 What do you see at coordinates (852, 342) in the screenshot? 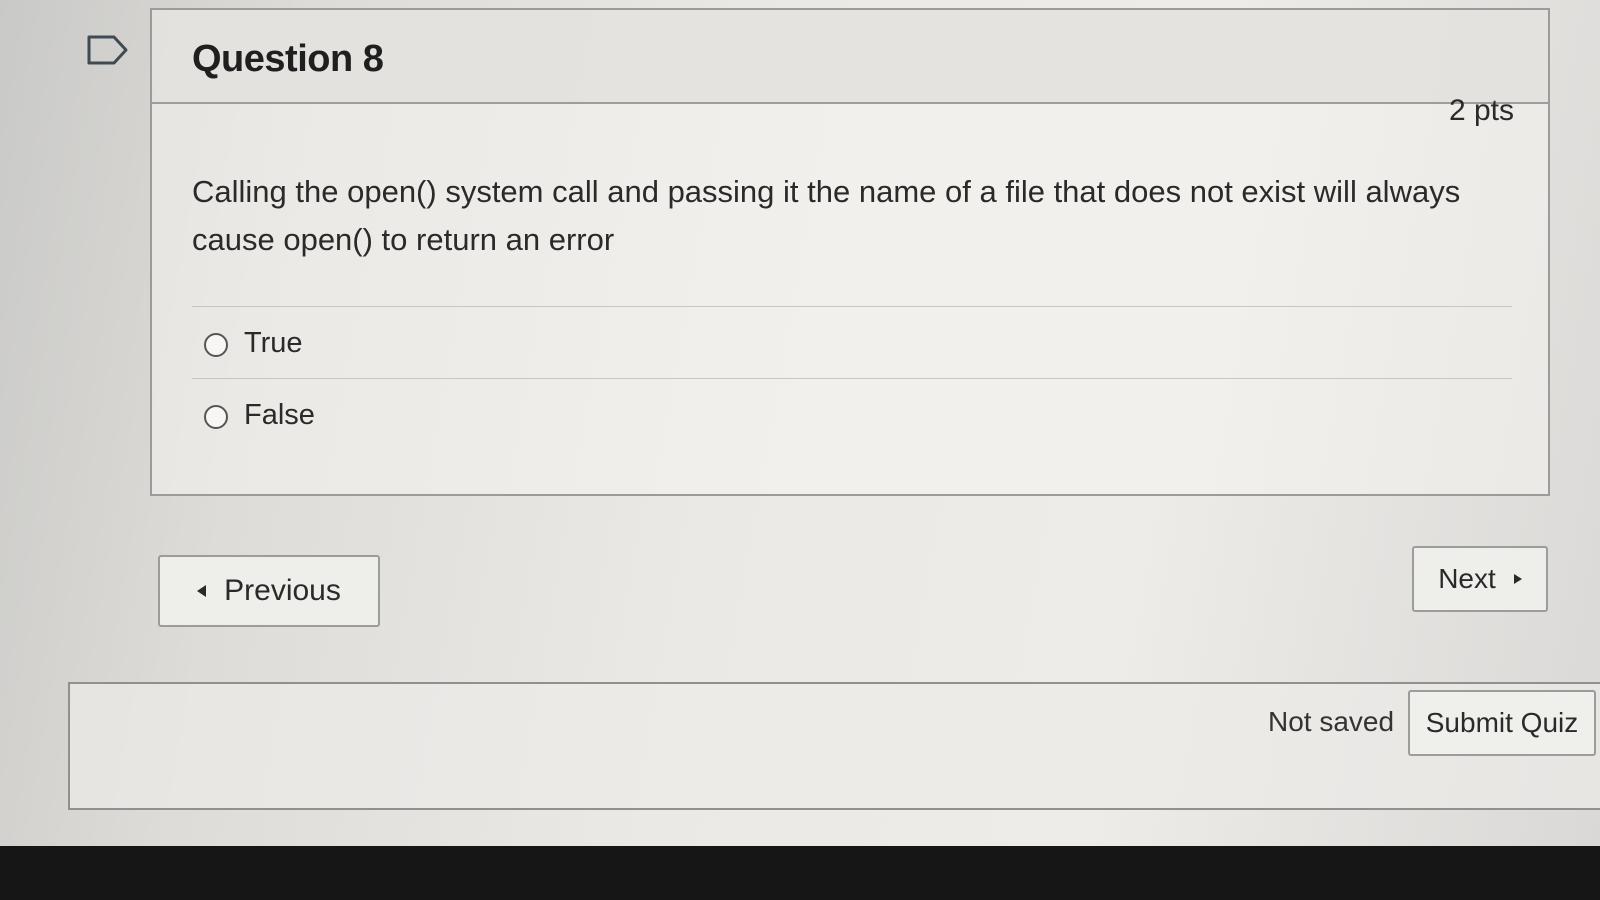
I see `answer-option-true: True` at bounding box center [852, 342].